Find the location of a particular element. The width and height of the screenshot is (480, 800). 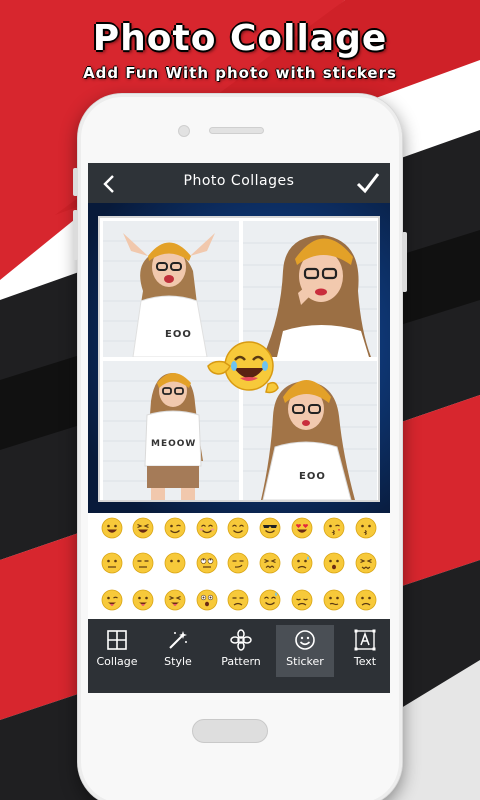

promo-subtitle: Add Fun With photo with stickers is located at coordinates (240, 73).